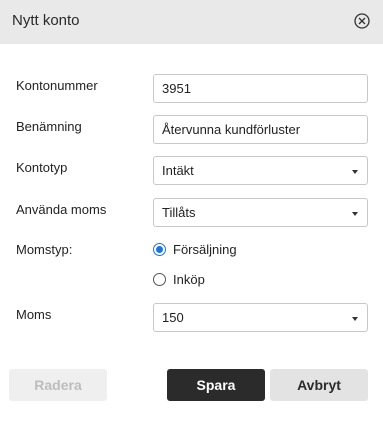  I want to click on radio-unchecked-icon, so click(159, 279).